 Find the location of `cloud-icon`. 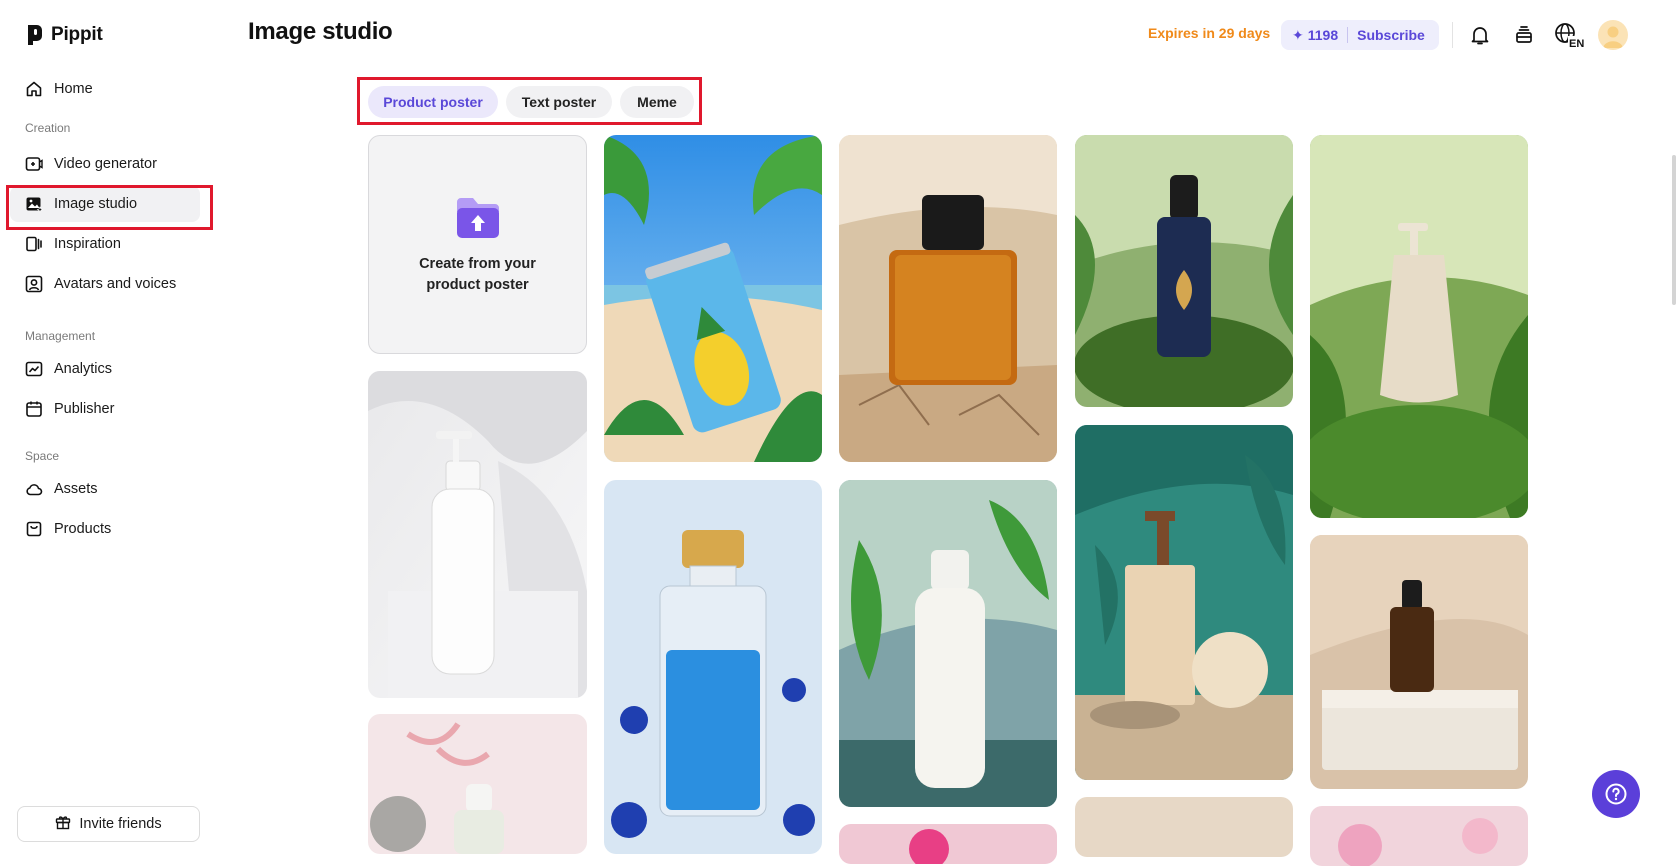

cloud-icon is located at coordinates (34, 489).